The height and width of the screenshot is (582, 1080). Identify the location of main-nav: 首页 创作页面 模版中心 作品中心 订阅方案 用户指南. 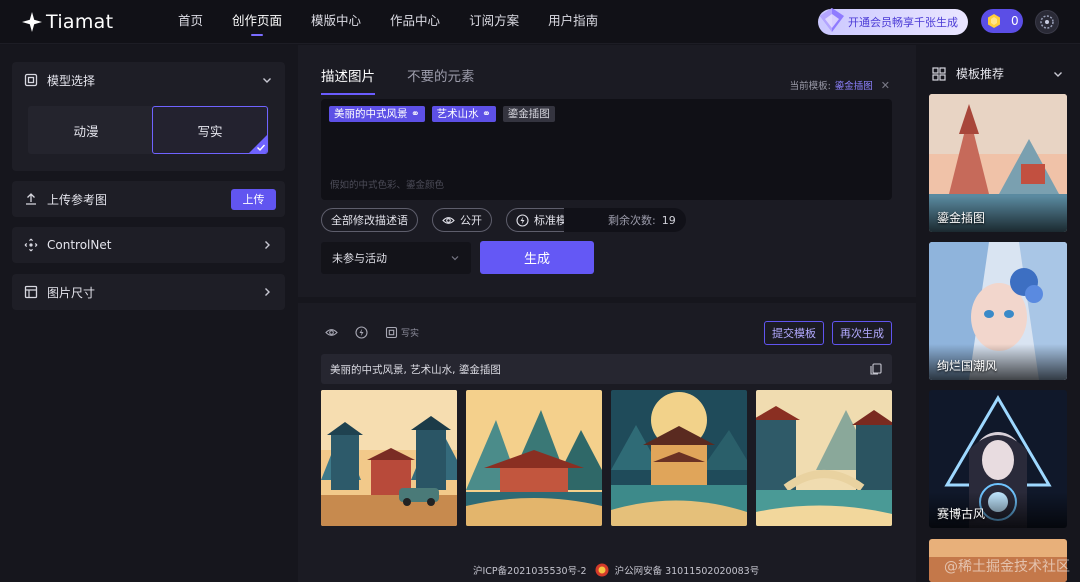
(402, 22).